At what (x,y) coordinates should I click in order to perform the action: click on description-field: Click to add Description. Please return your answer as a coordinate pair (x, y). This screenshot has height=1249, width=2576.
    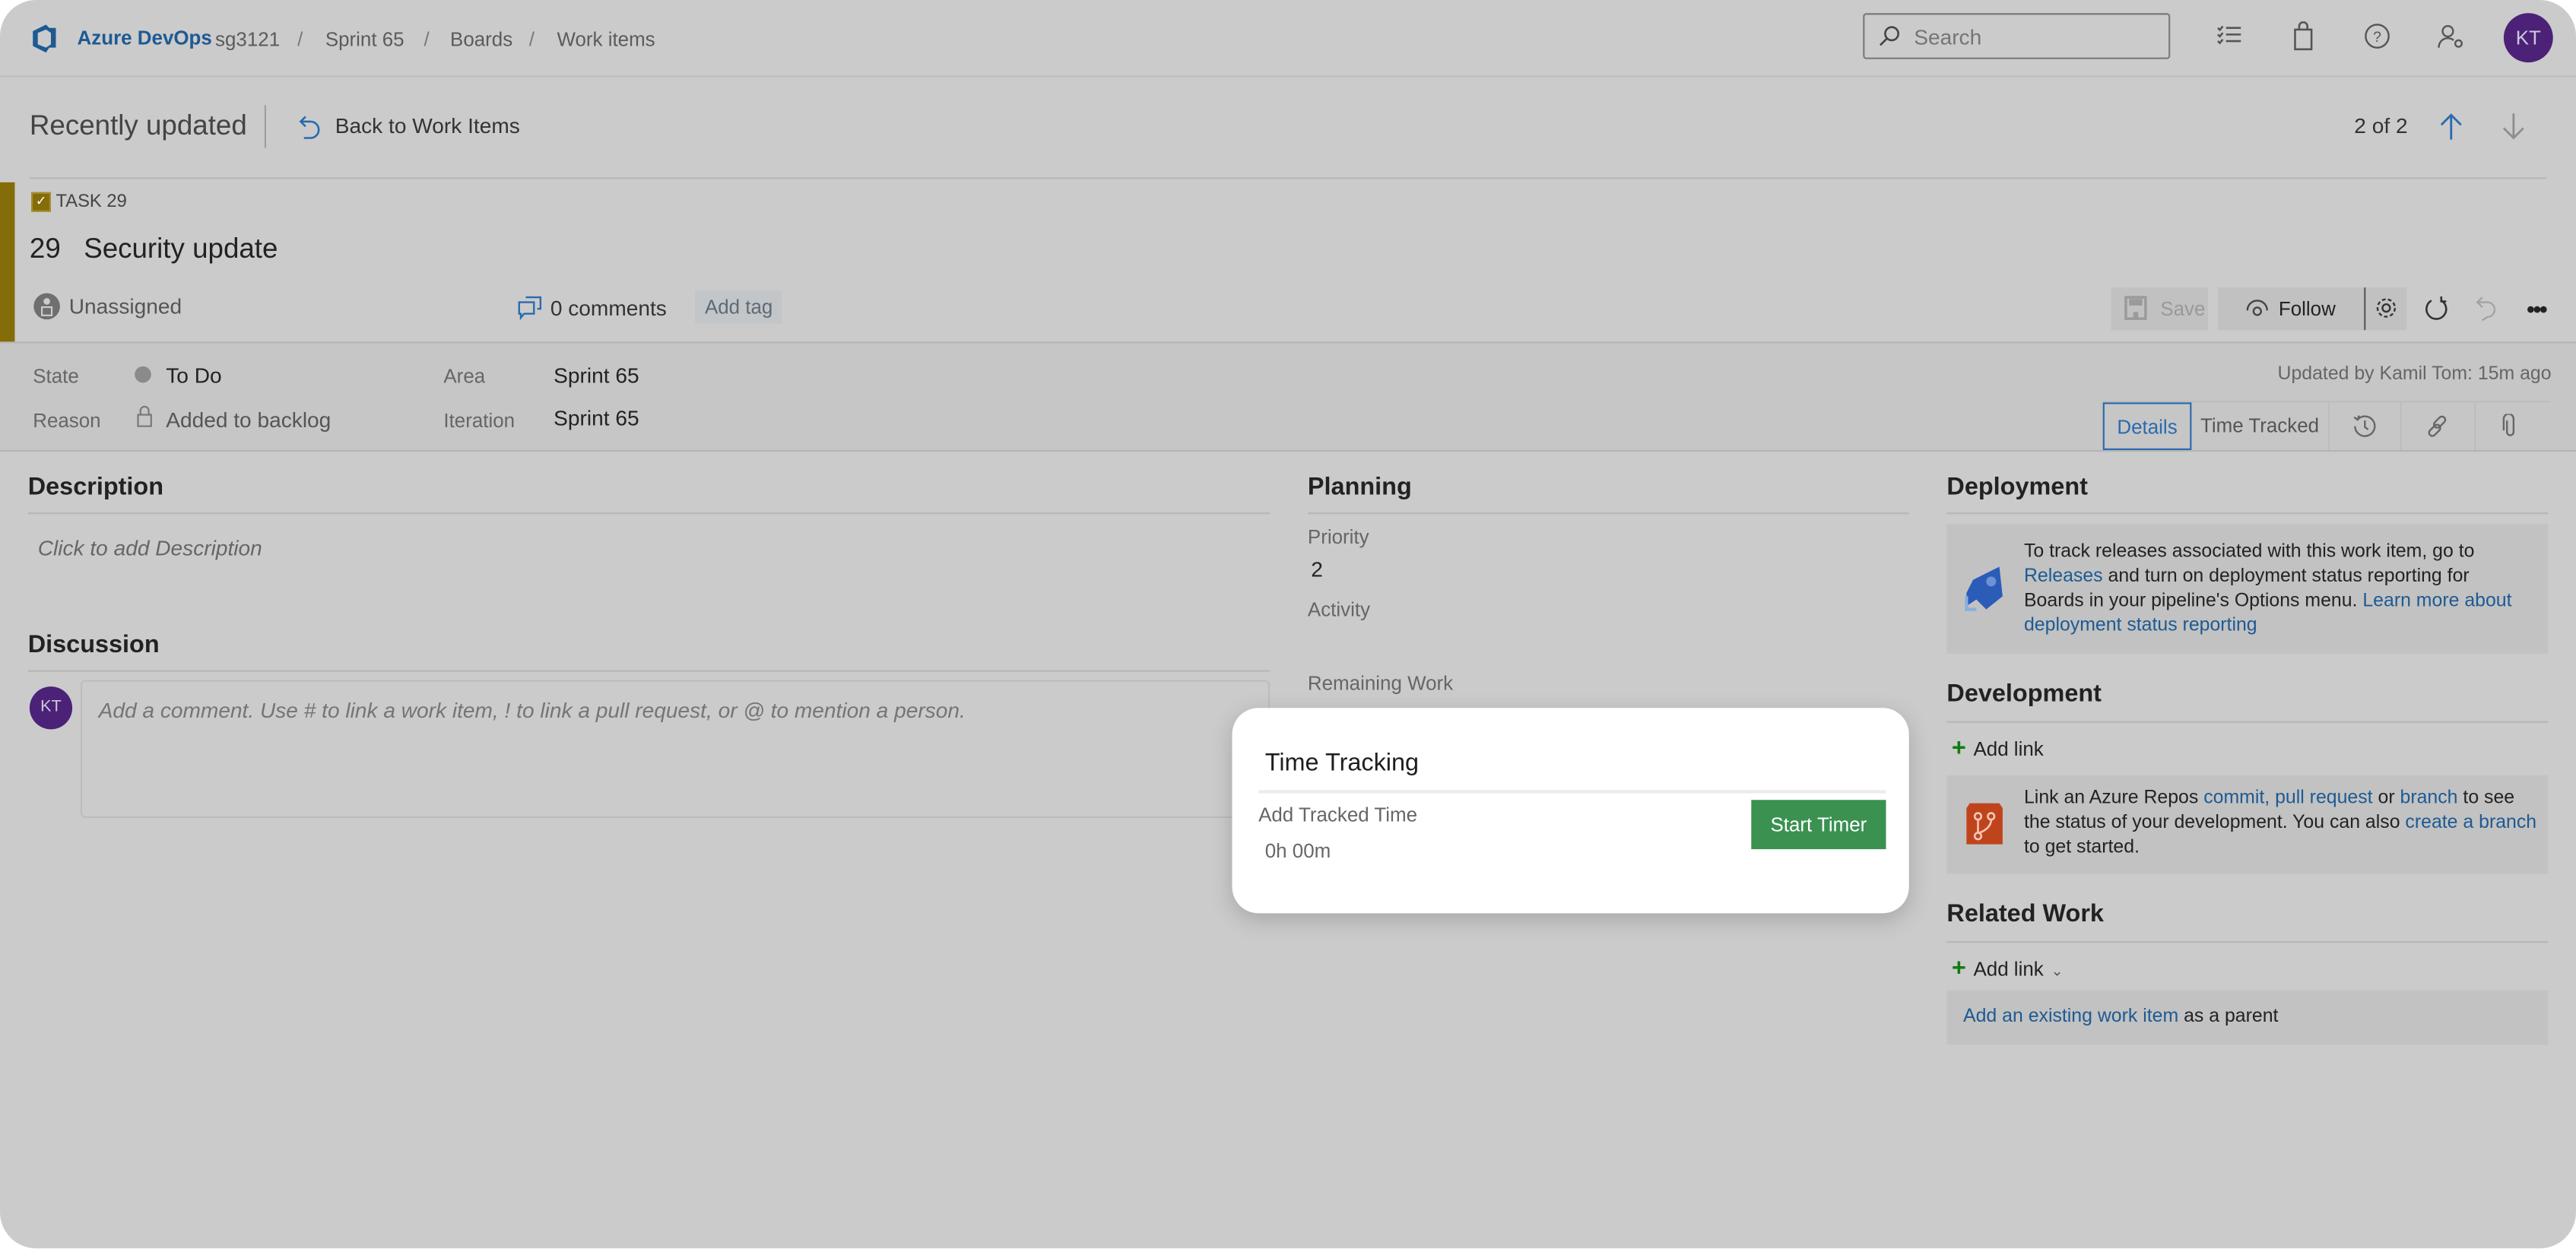
    Looking at the image, I should click on (150, 547).